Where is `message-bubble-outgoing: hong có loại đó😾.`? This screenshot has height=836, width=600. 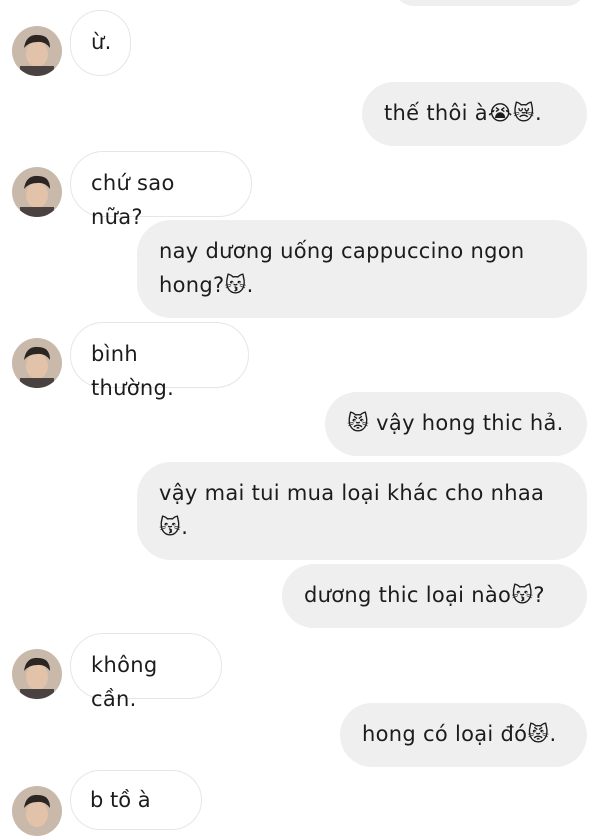
message-bubble-outgoing: hong có loại đó😾. is located at coordinates (463, 735).